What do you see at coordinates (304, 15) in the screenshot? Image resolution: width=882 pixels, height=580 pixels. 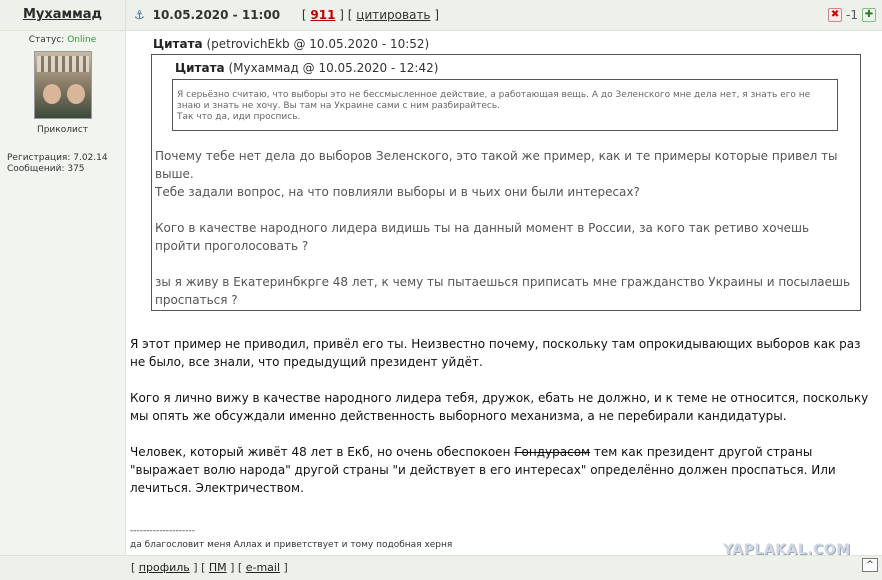 I see `bracket-open: [` at bounding box center [304, 15].